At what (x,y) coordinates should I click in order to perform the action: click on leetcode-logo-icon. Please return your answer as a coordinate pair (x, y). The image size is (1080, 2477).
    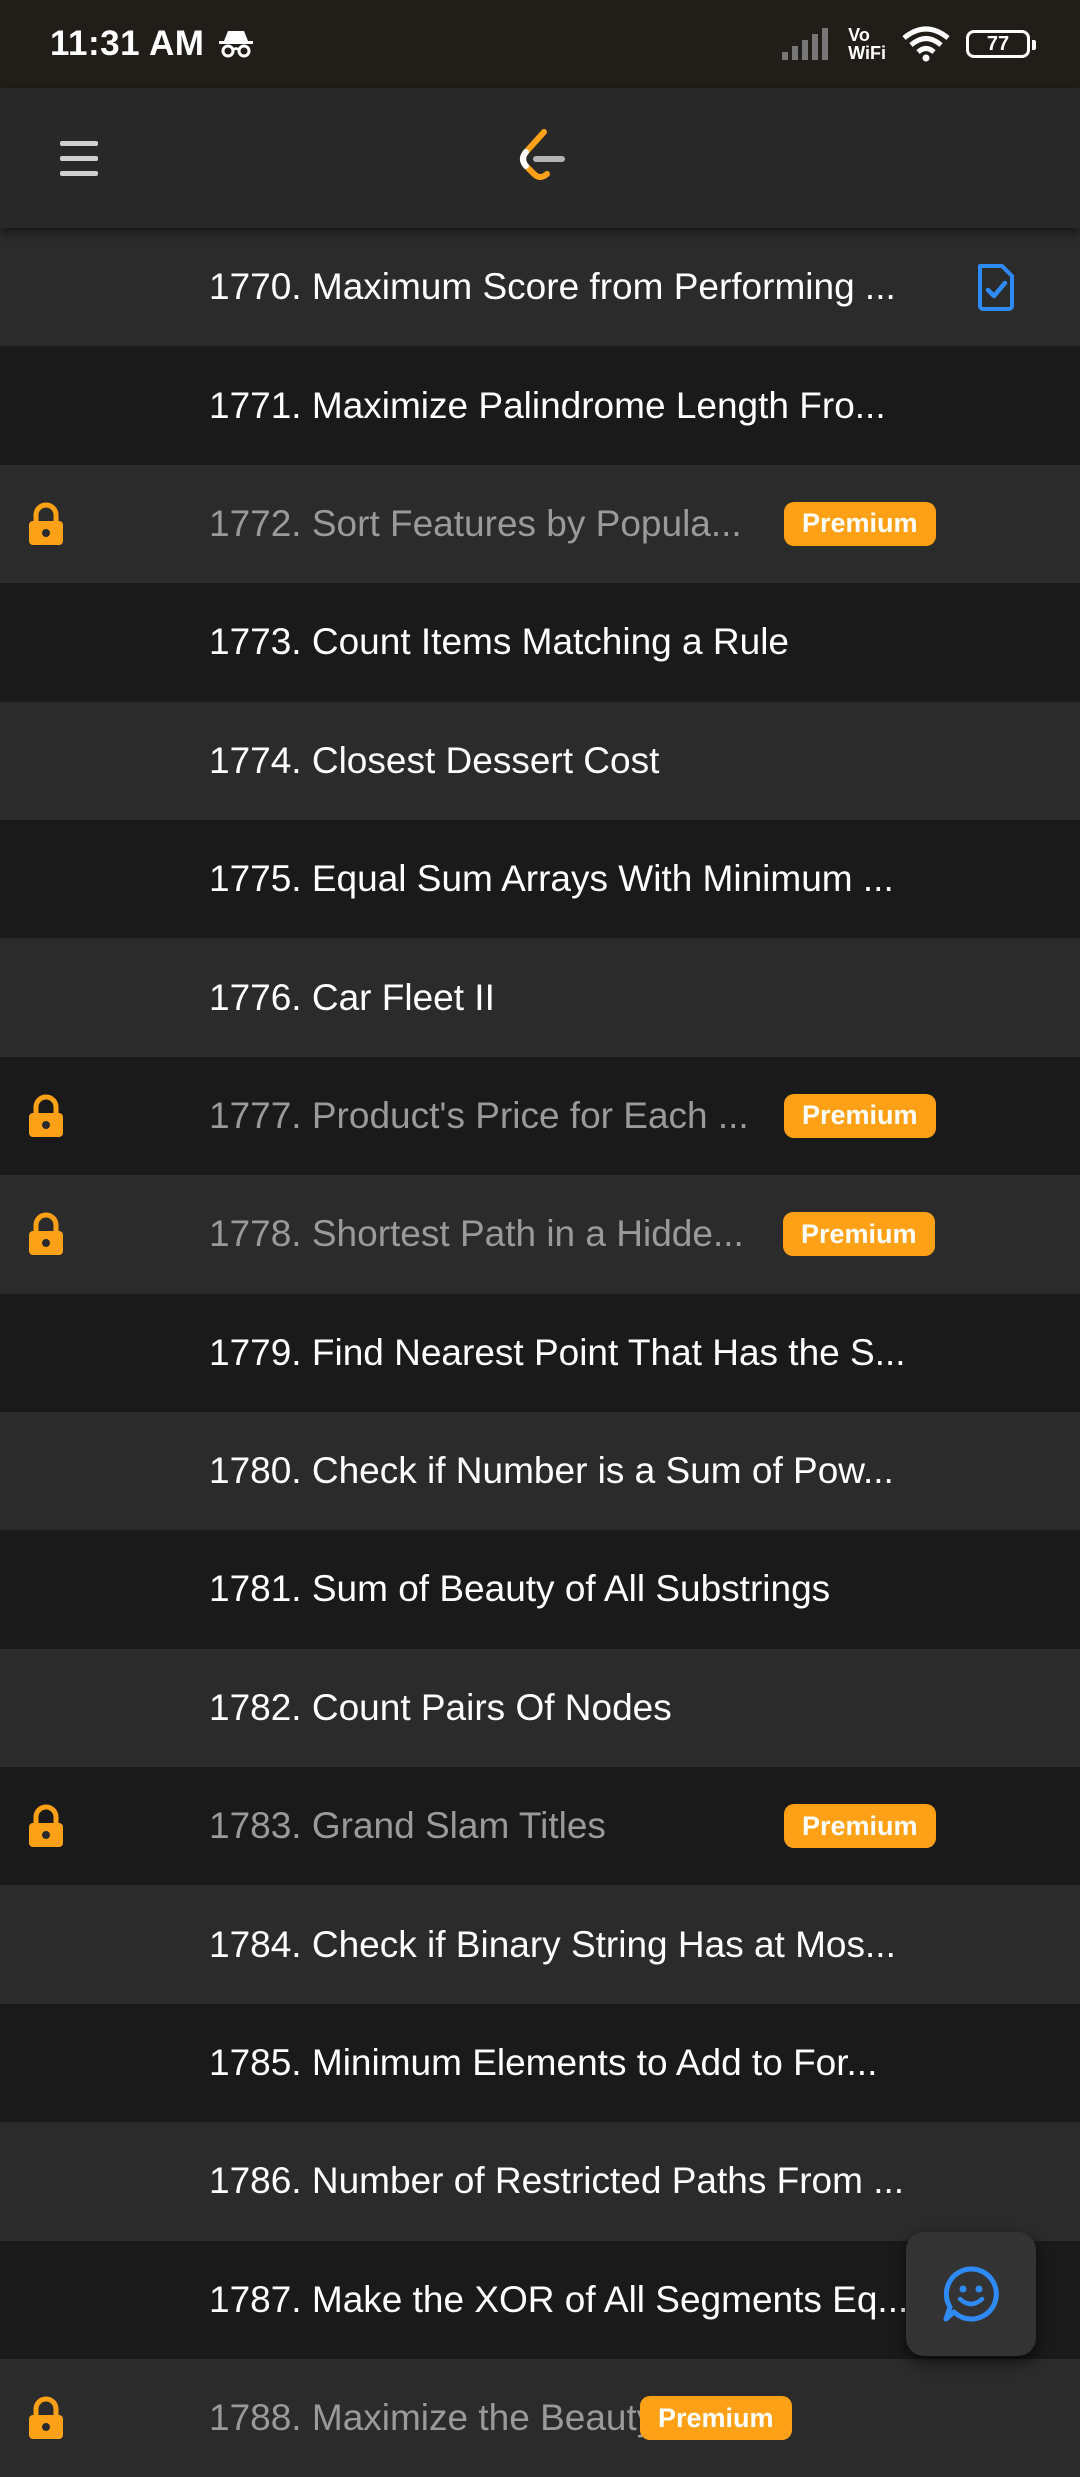
    Looking at the image, I should click on (541, 157).